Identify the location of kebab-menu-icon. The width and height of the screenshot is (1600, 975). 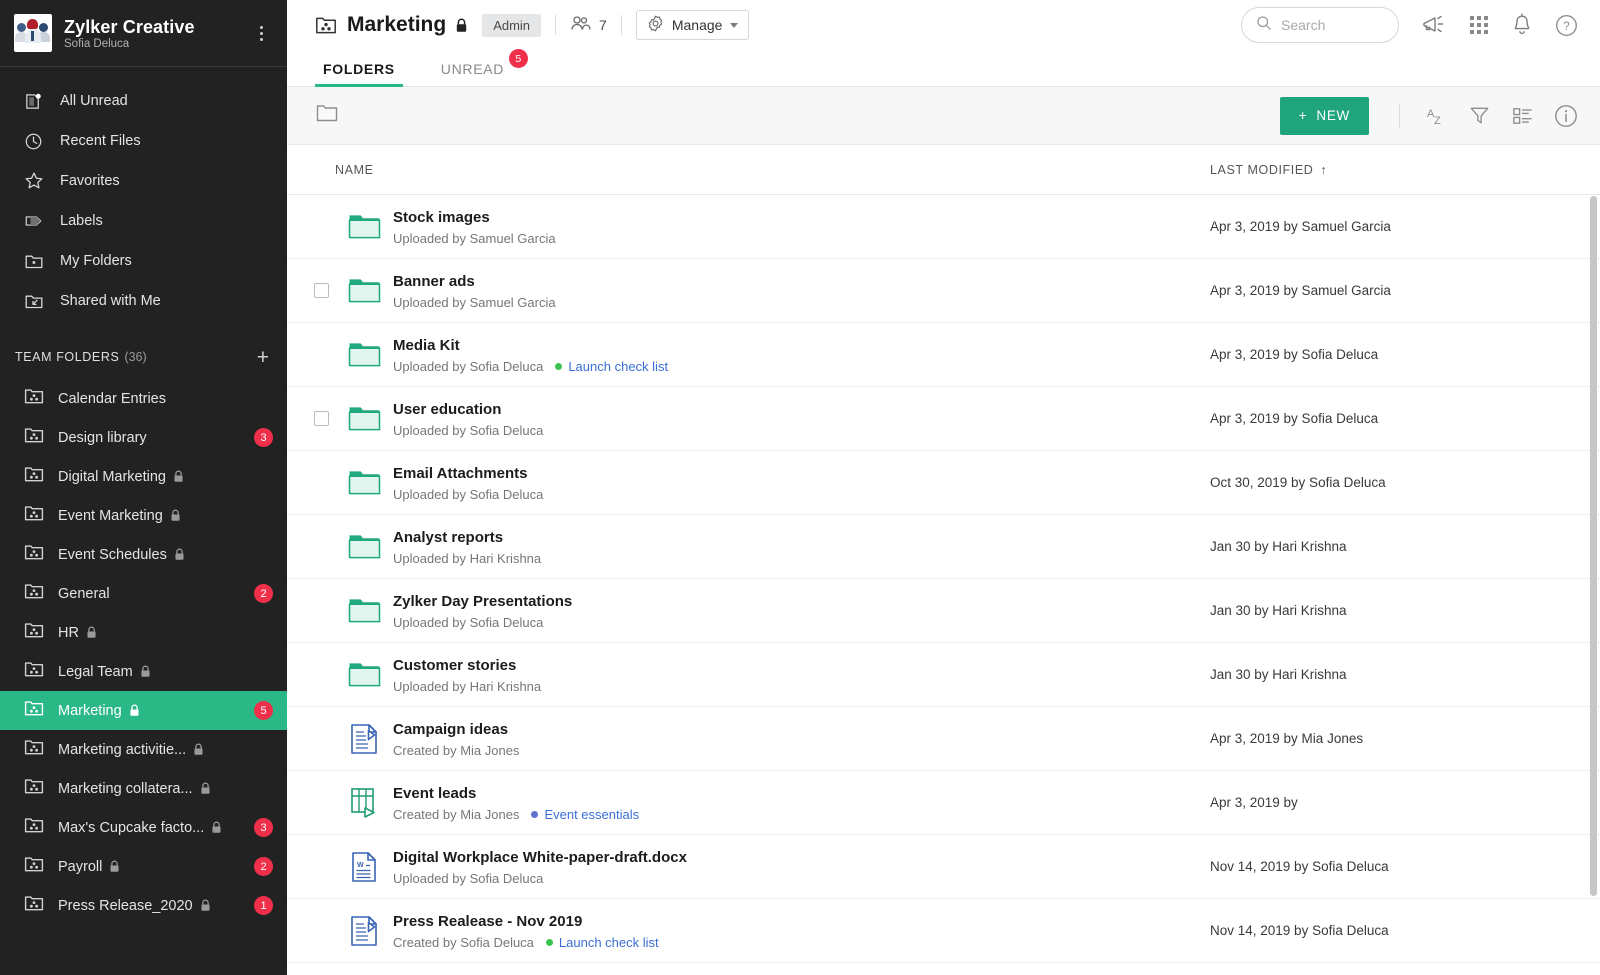
(261, 33).